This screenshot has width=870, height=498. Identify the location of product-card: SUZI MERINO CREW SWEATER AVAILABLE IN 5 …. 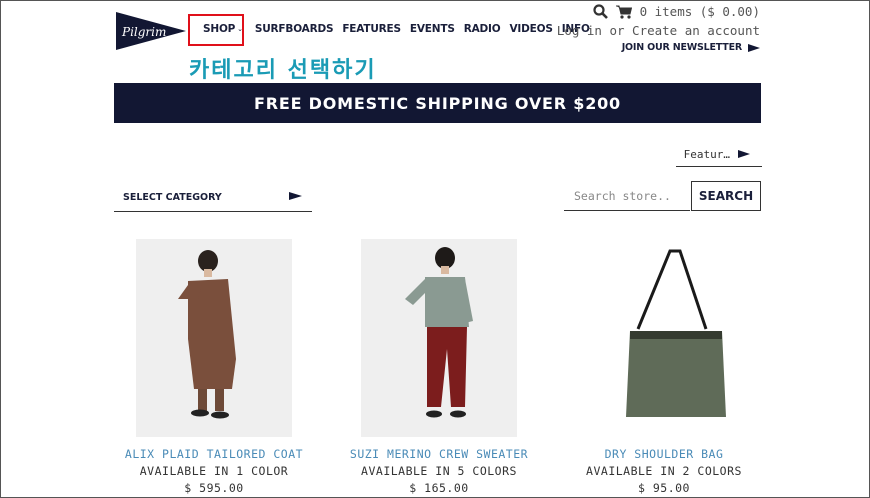
(439, 367).